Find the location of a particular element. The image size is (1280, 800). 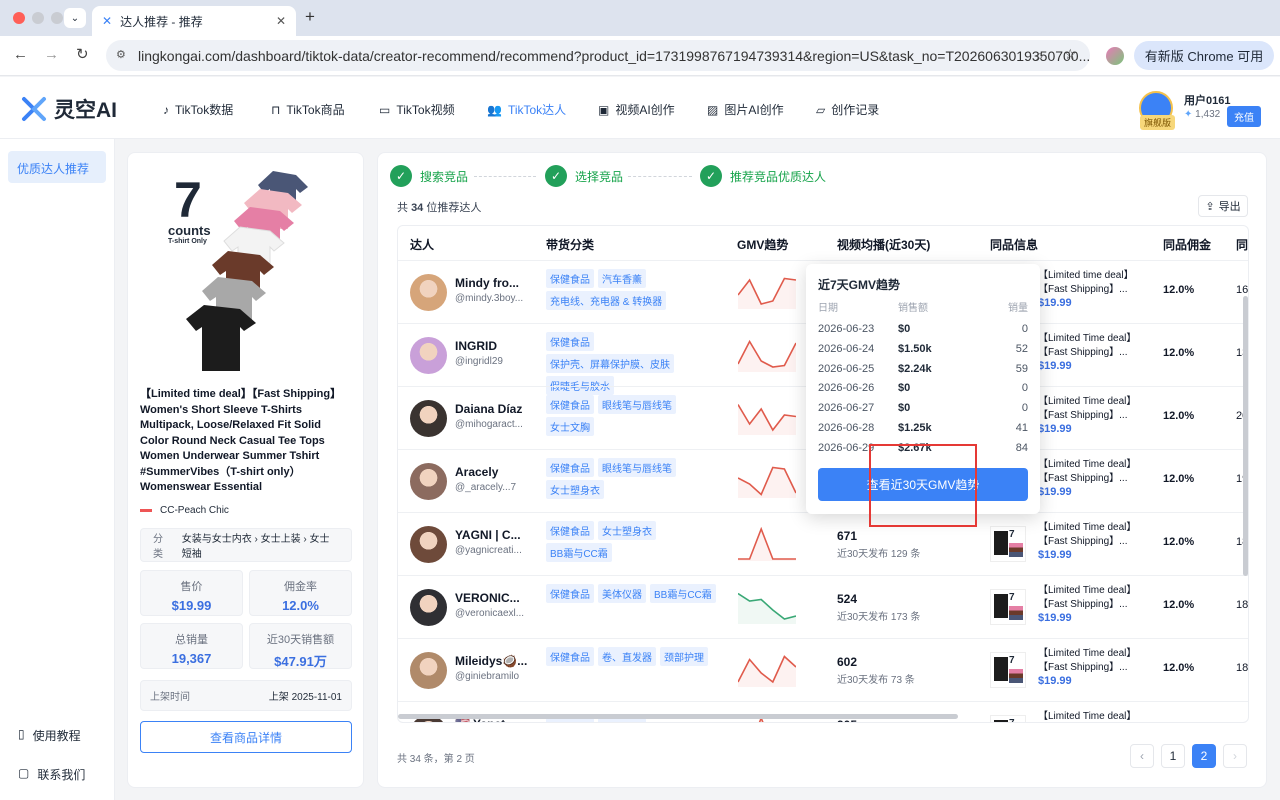

tab-list-chevron-icon: ⌄ is located at coordinates (75, 18).